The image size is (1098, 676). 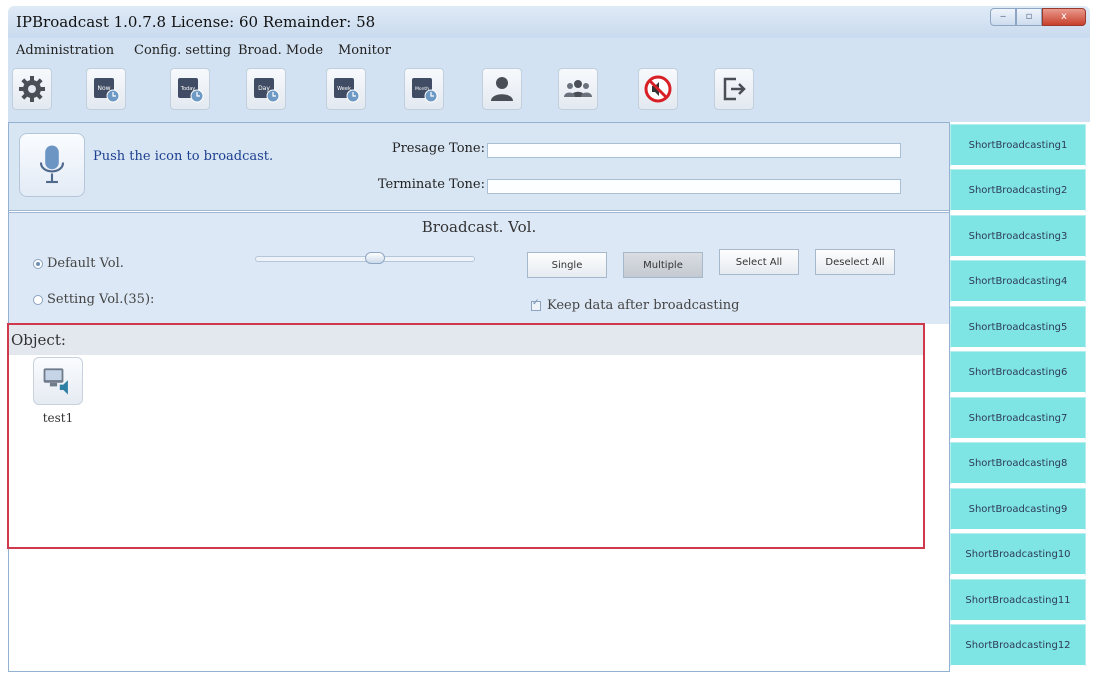 I want to click on broadcast-mic-button, so click(x=52, y=165).